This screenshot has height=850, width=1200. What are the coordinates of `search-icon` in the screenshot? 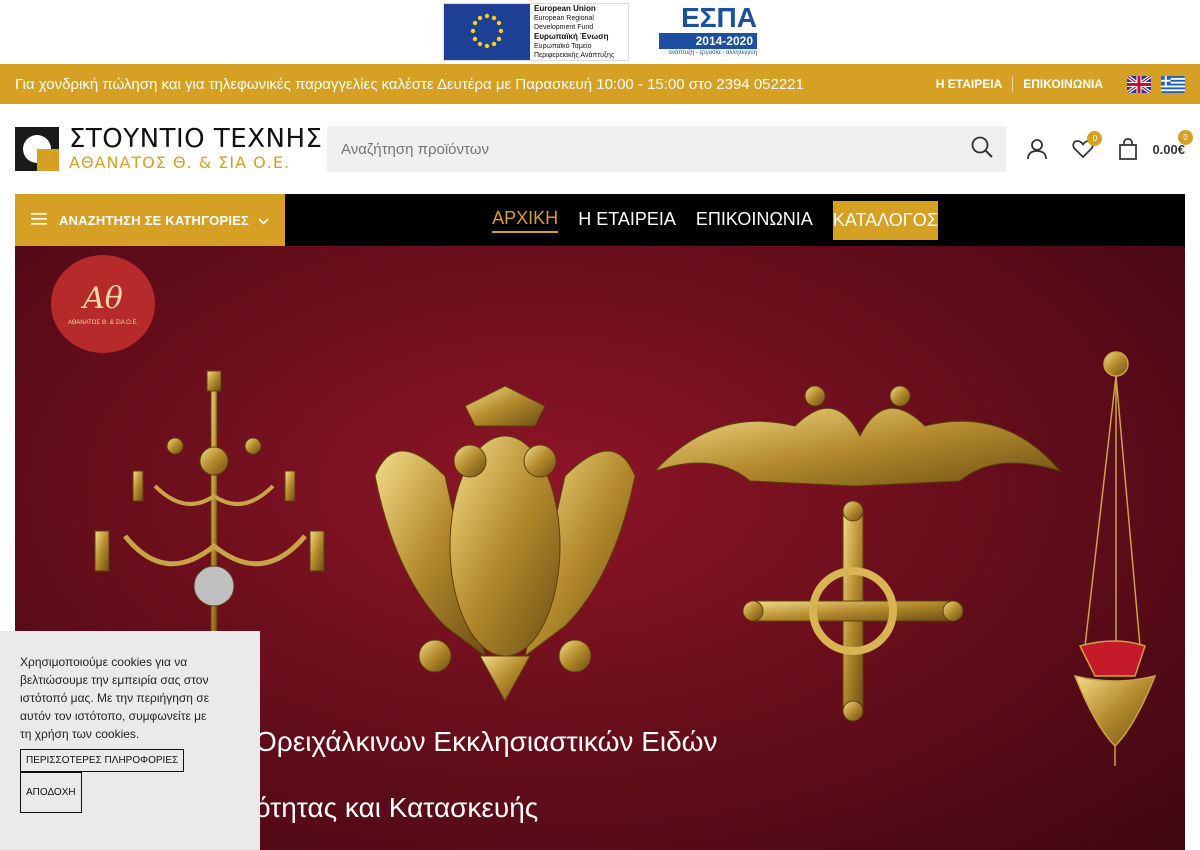 It's located at (982, 149).